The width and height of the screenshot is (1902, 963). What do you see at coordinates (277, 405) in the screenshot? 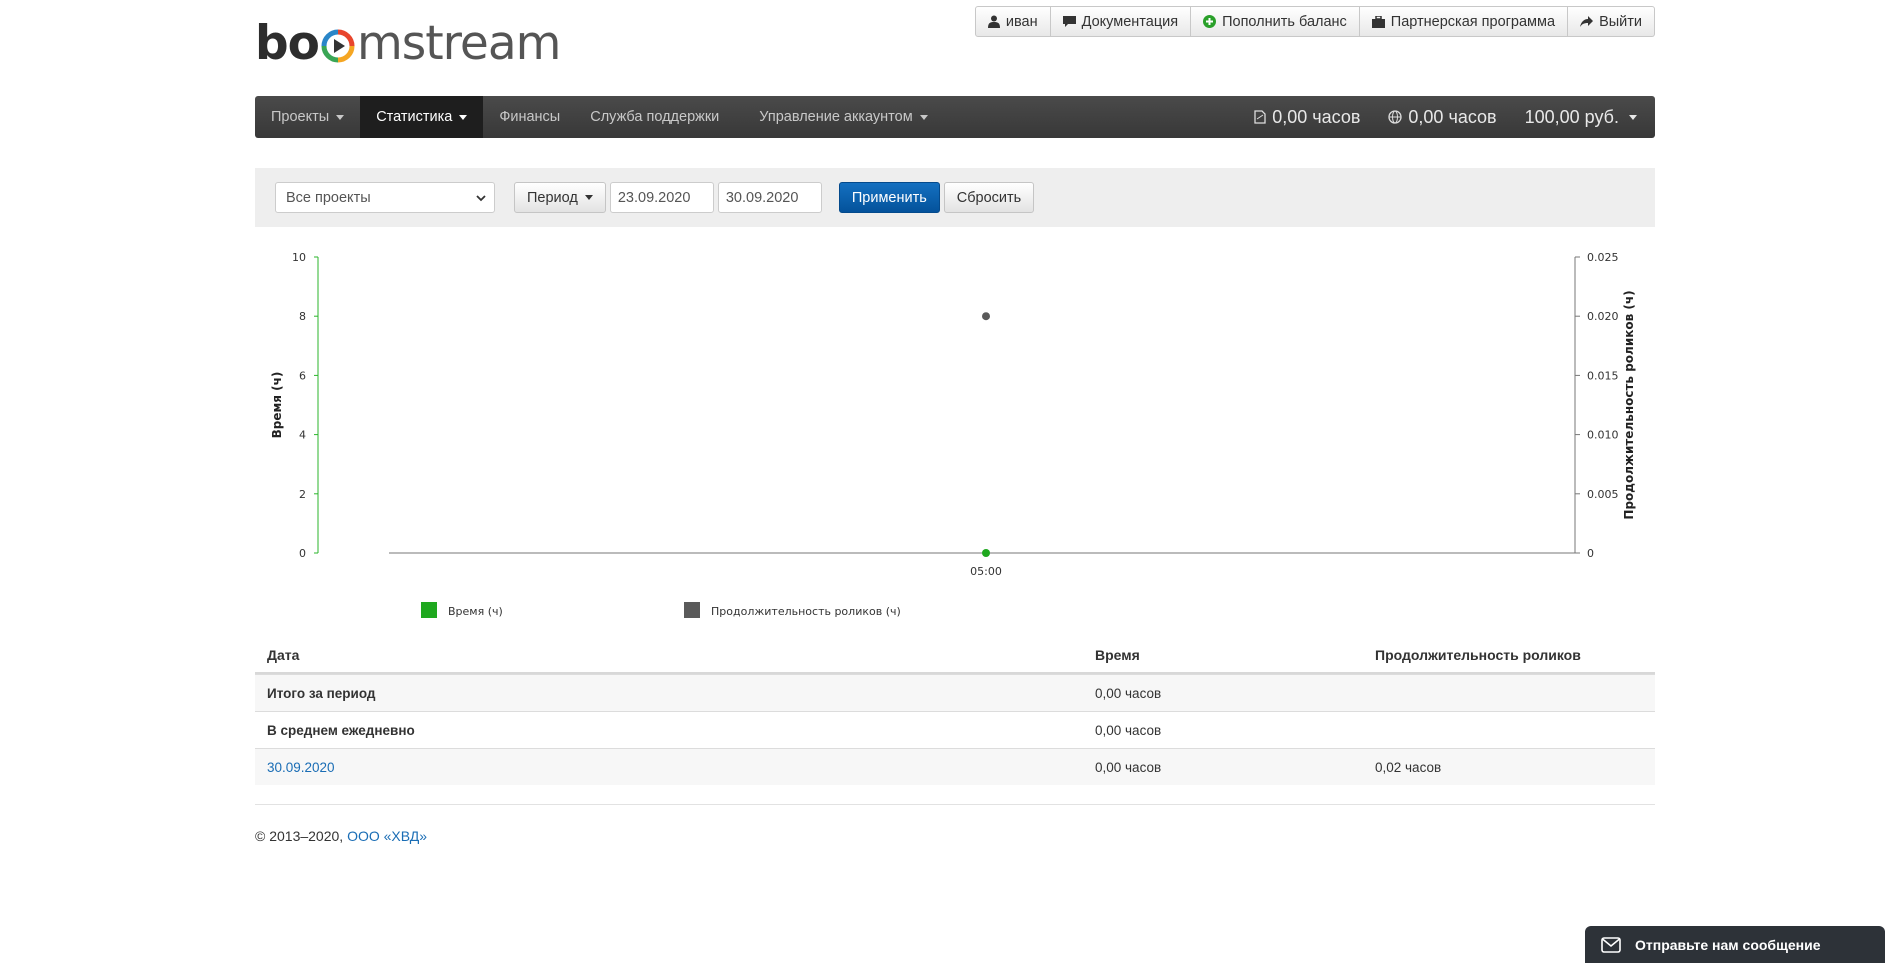
I see `left-axis-title: Время (ч)` at bounding box center [277, 405].